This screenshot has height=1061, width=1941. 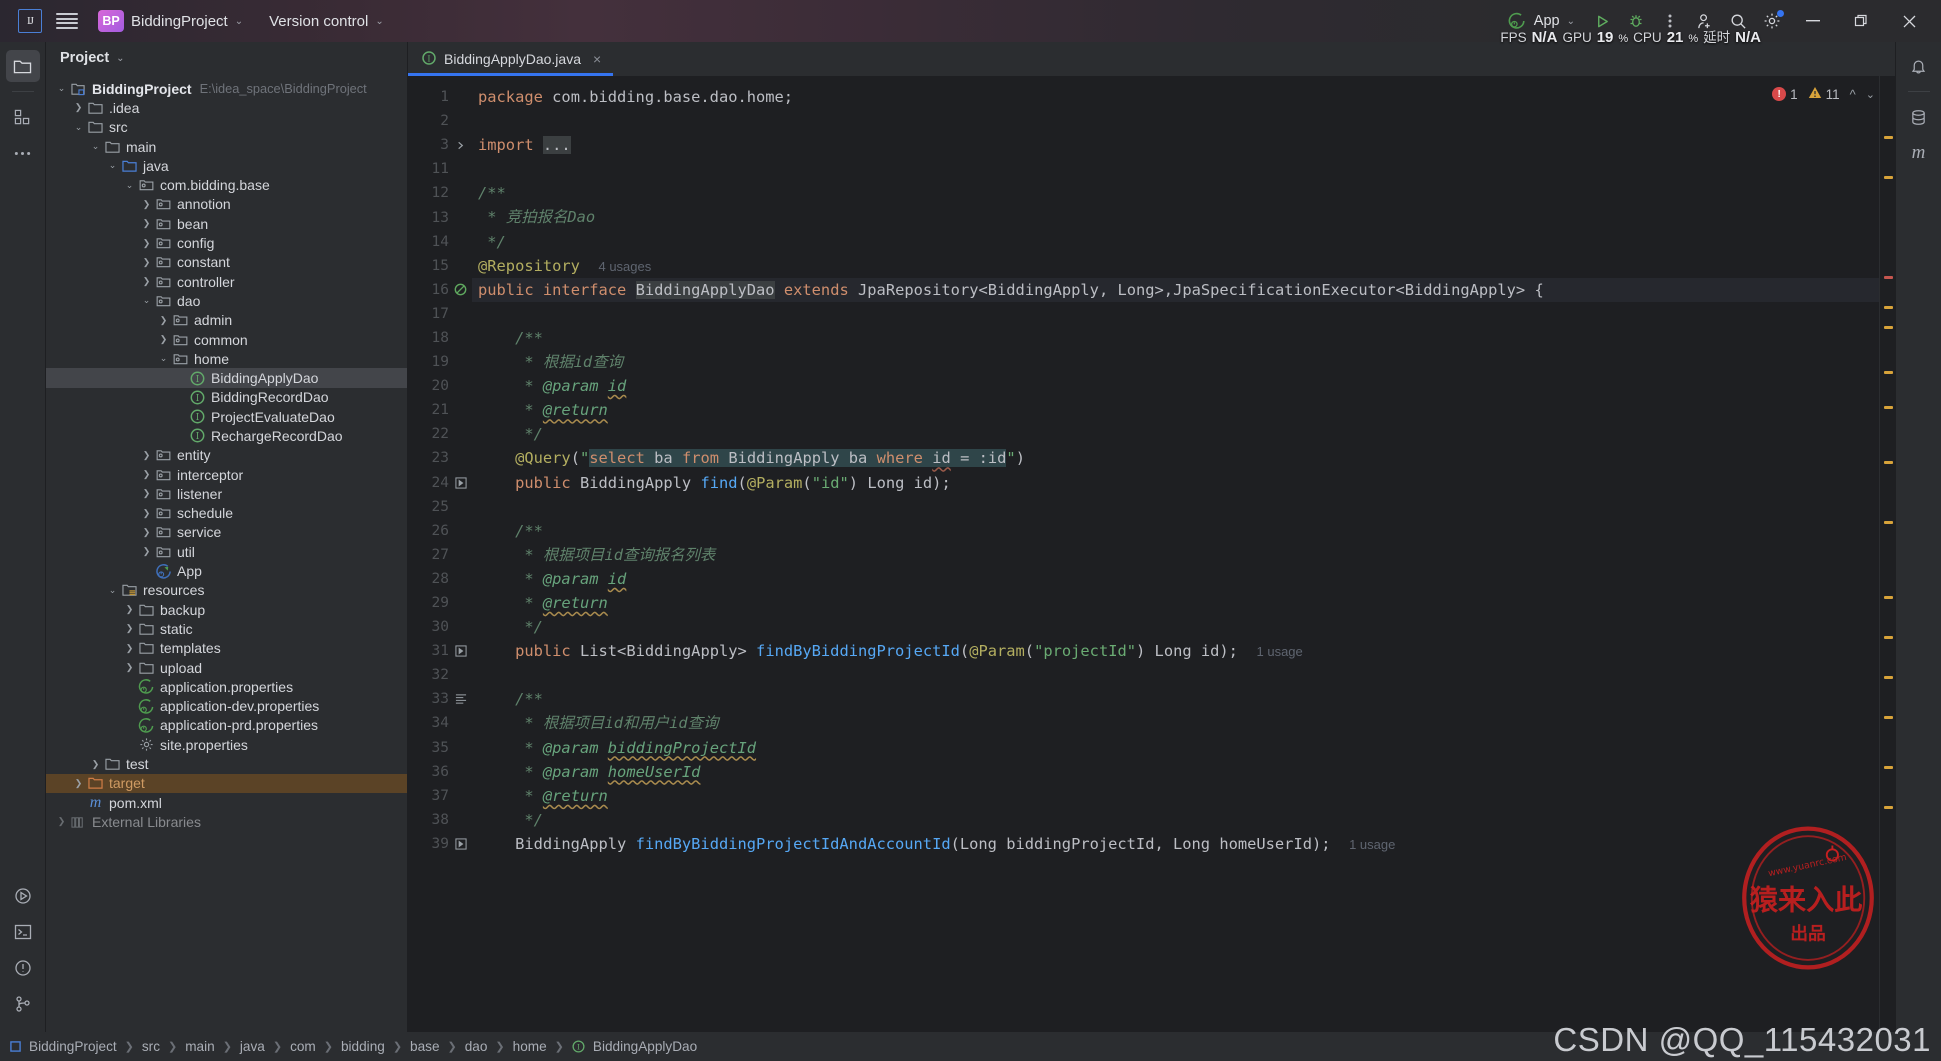 I want to click on run-tool-icon, so click(x=23, y=896).